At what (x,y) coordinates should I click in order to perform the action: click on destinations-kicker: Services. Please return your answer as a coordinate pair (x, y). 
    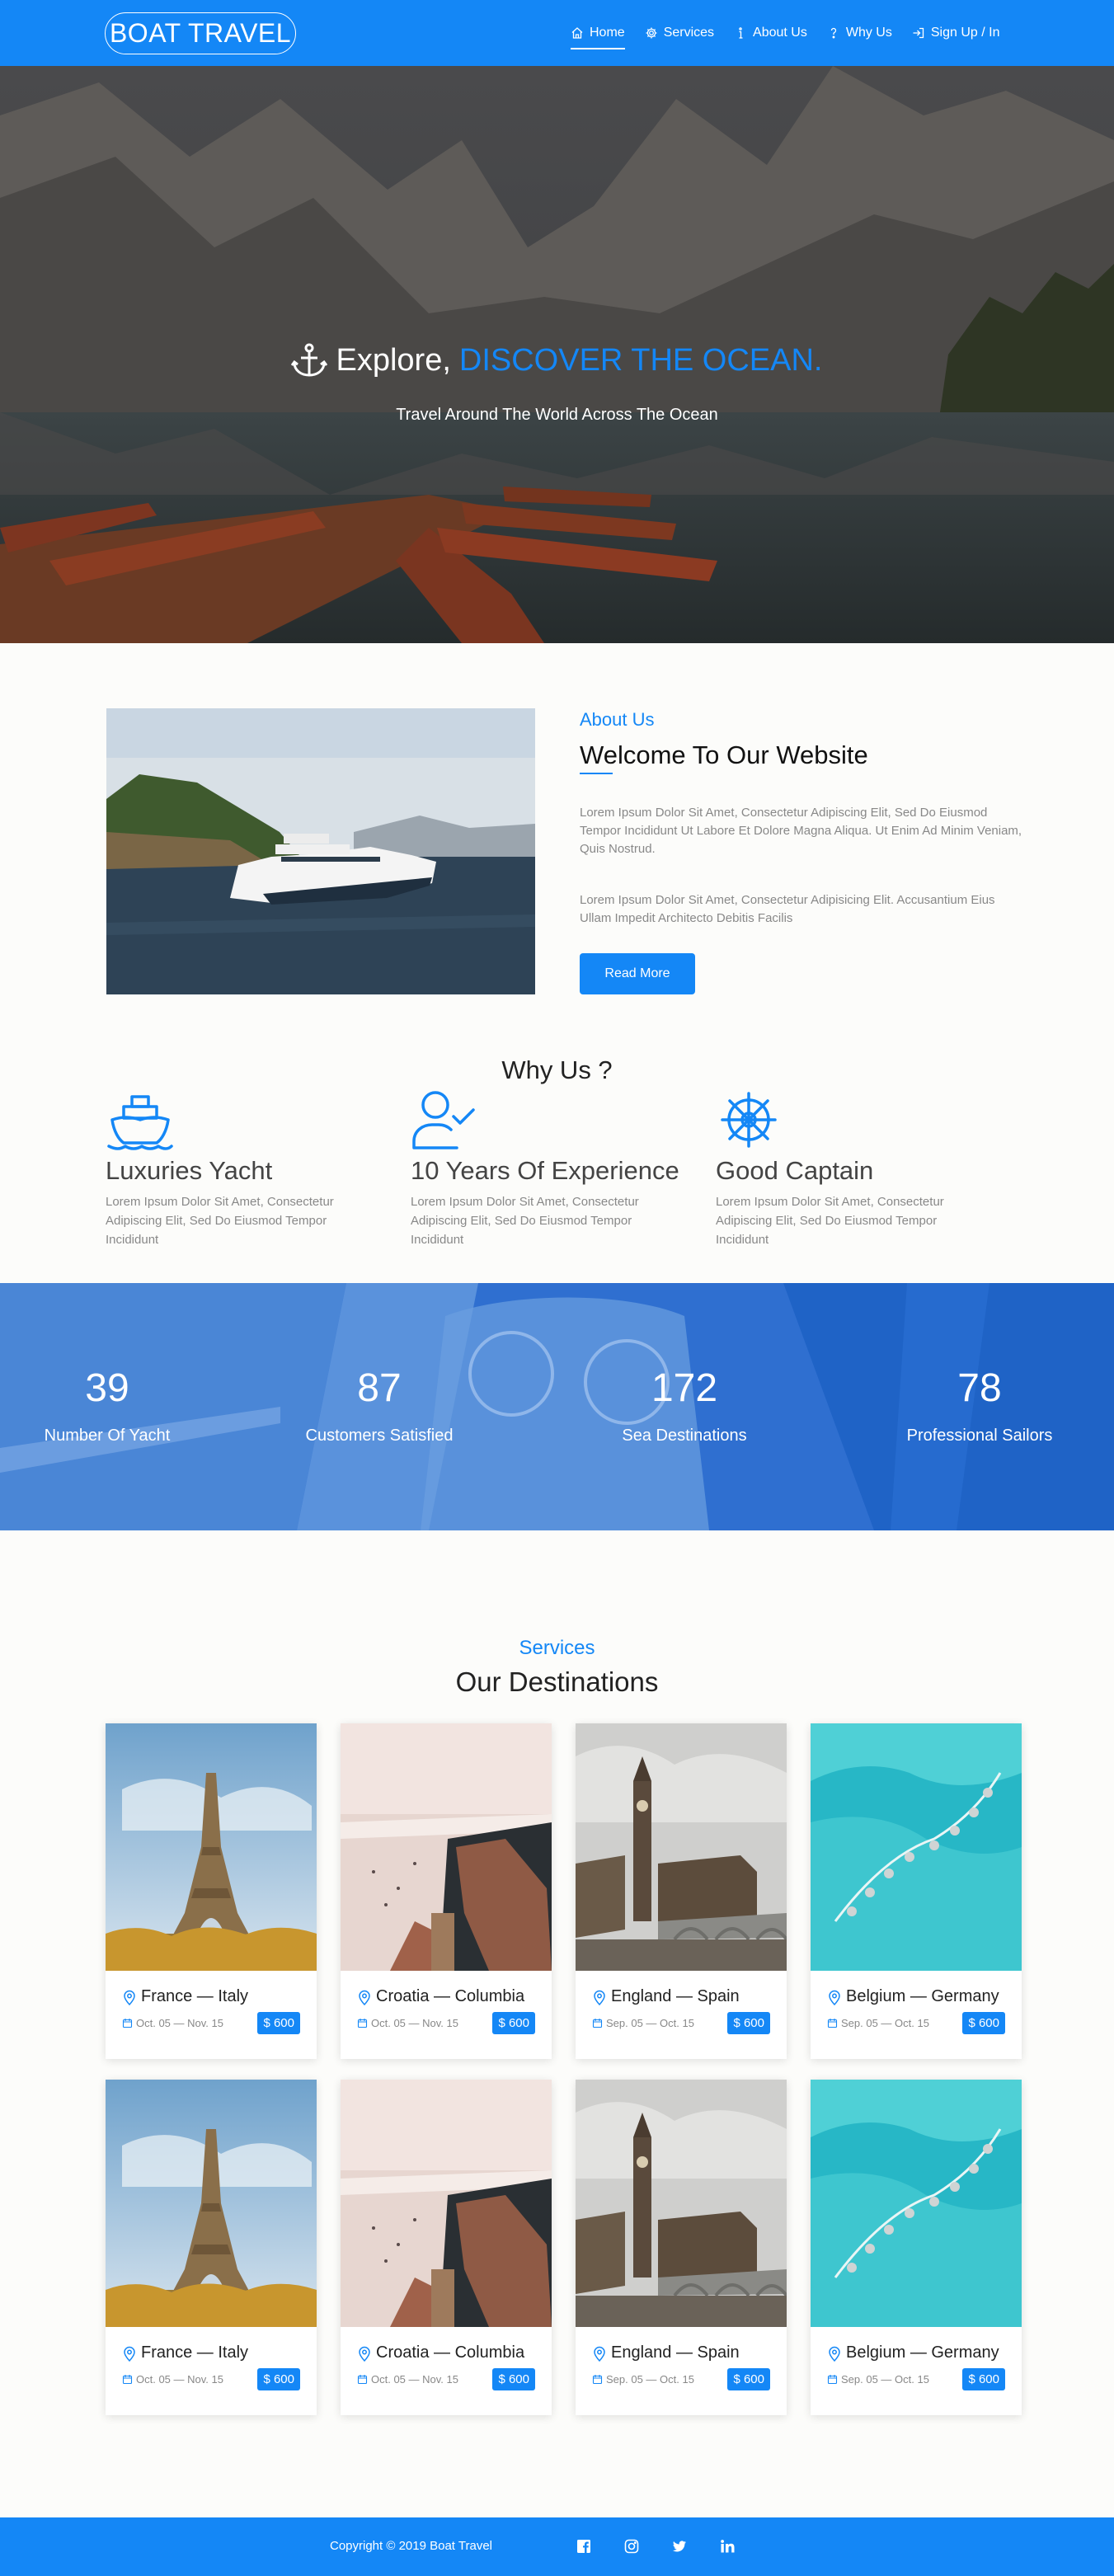
    Looking at the image, I should click on (557, 1648).